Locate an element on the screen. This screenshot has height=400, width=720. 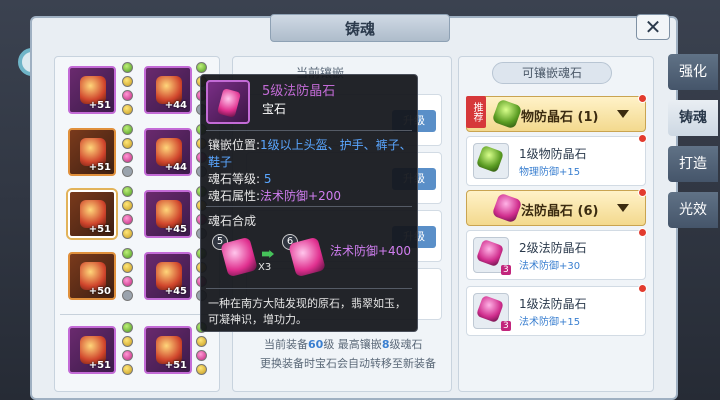
info-text: 级魂石 is located at coordinates (406, 344).